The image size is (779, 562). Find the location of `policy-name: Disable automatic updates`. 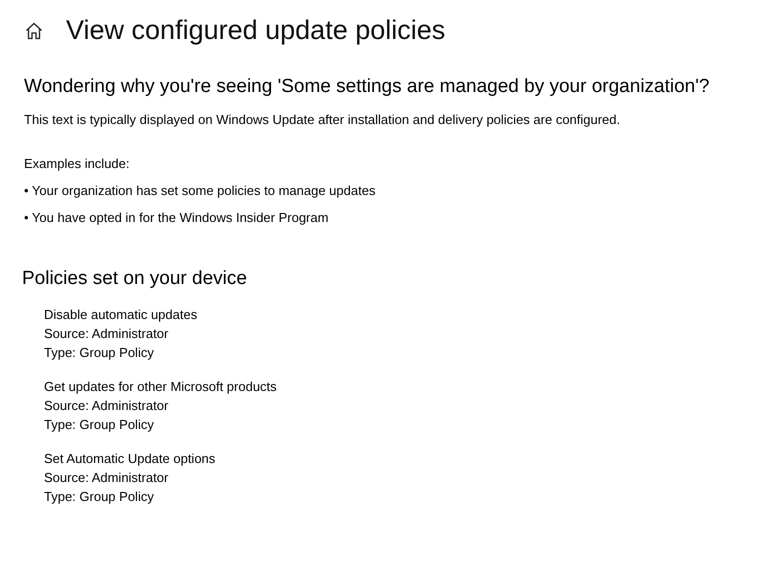

policy-name: Disable automatic updates is located at coordinates (121, 315).